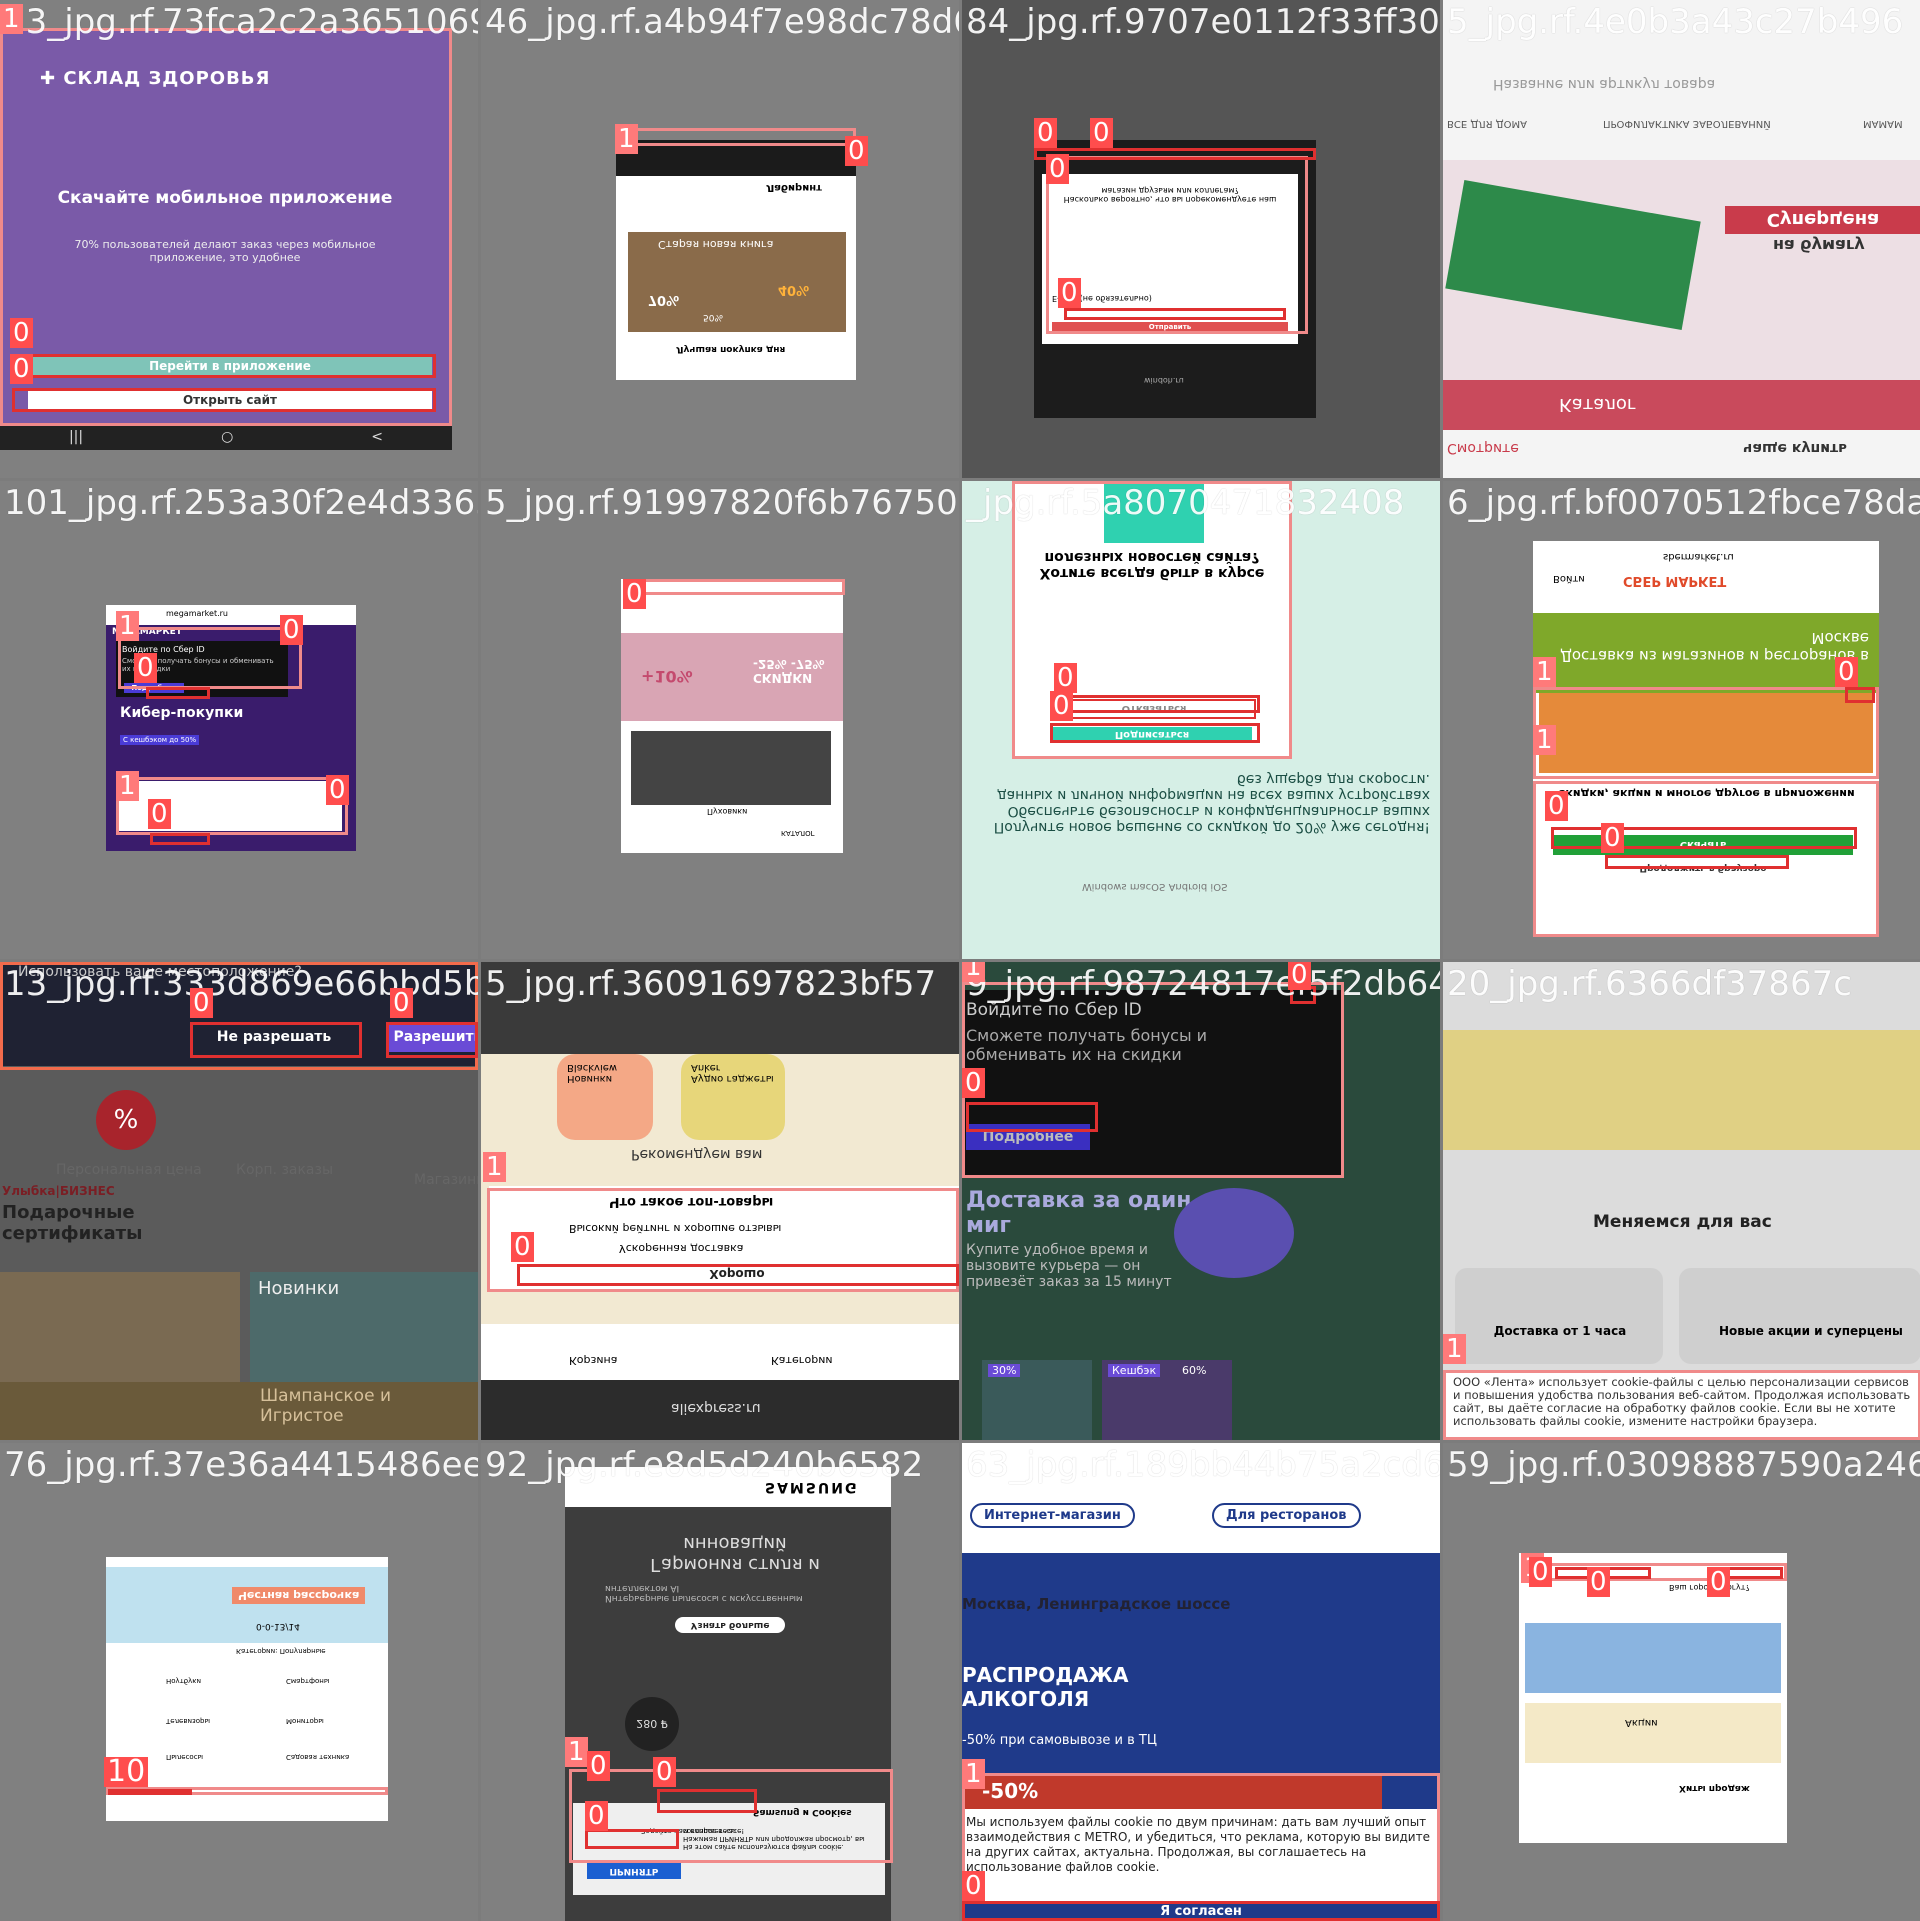 The width and height of the screenshot is (1920, 1921). I want to click on category-item: Телевизоры, so click(188, 1721).